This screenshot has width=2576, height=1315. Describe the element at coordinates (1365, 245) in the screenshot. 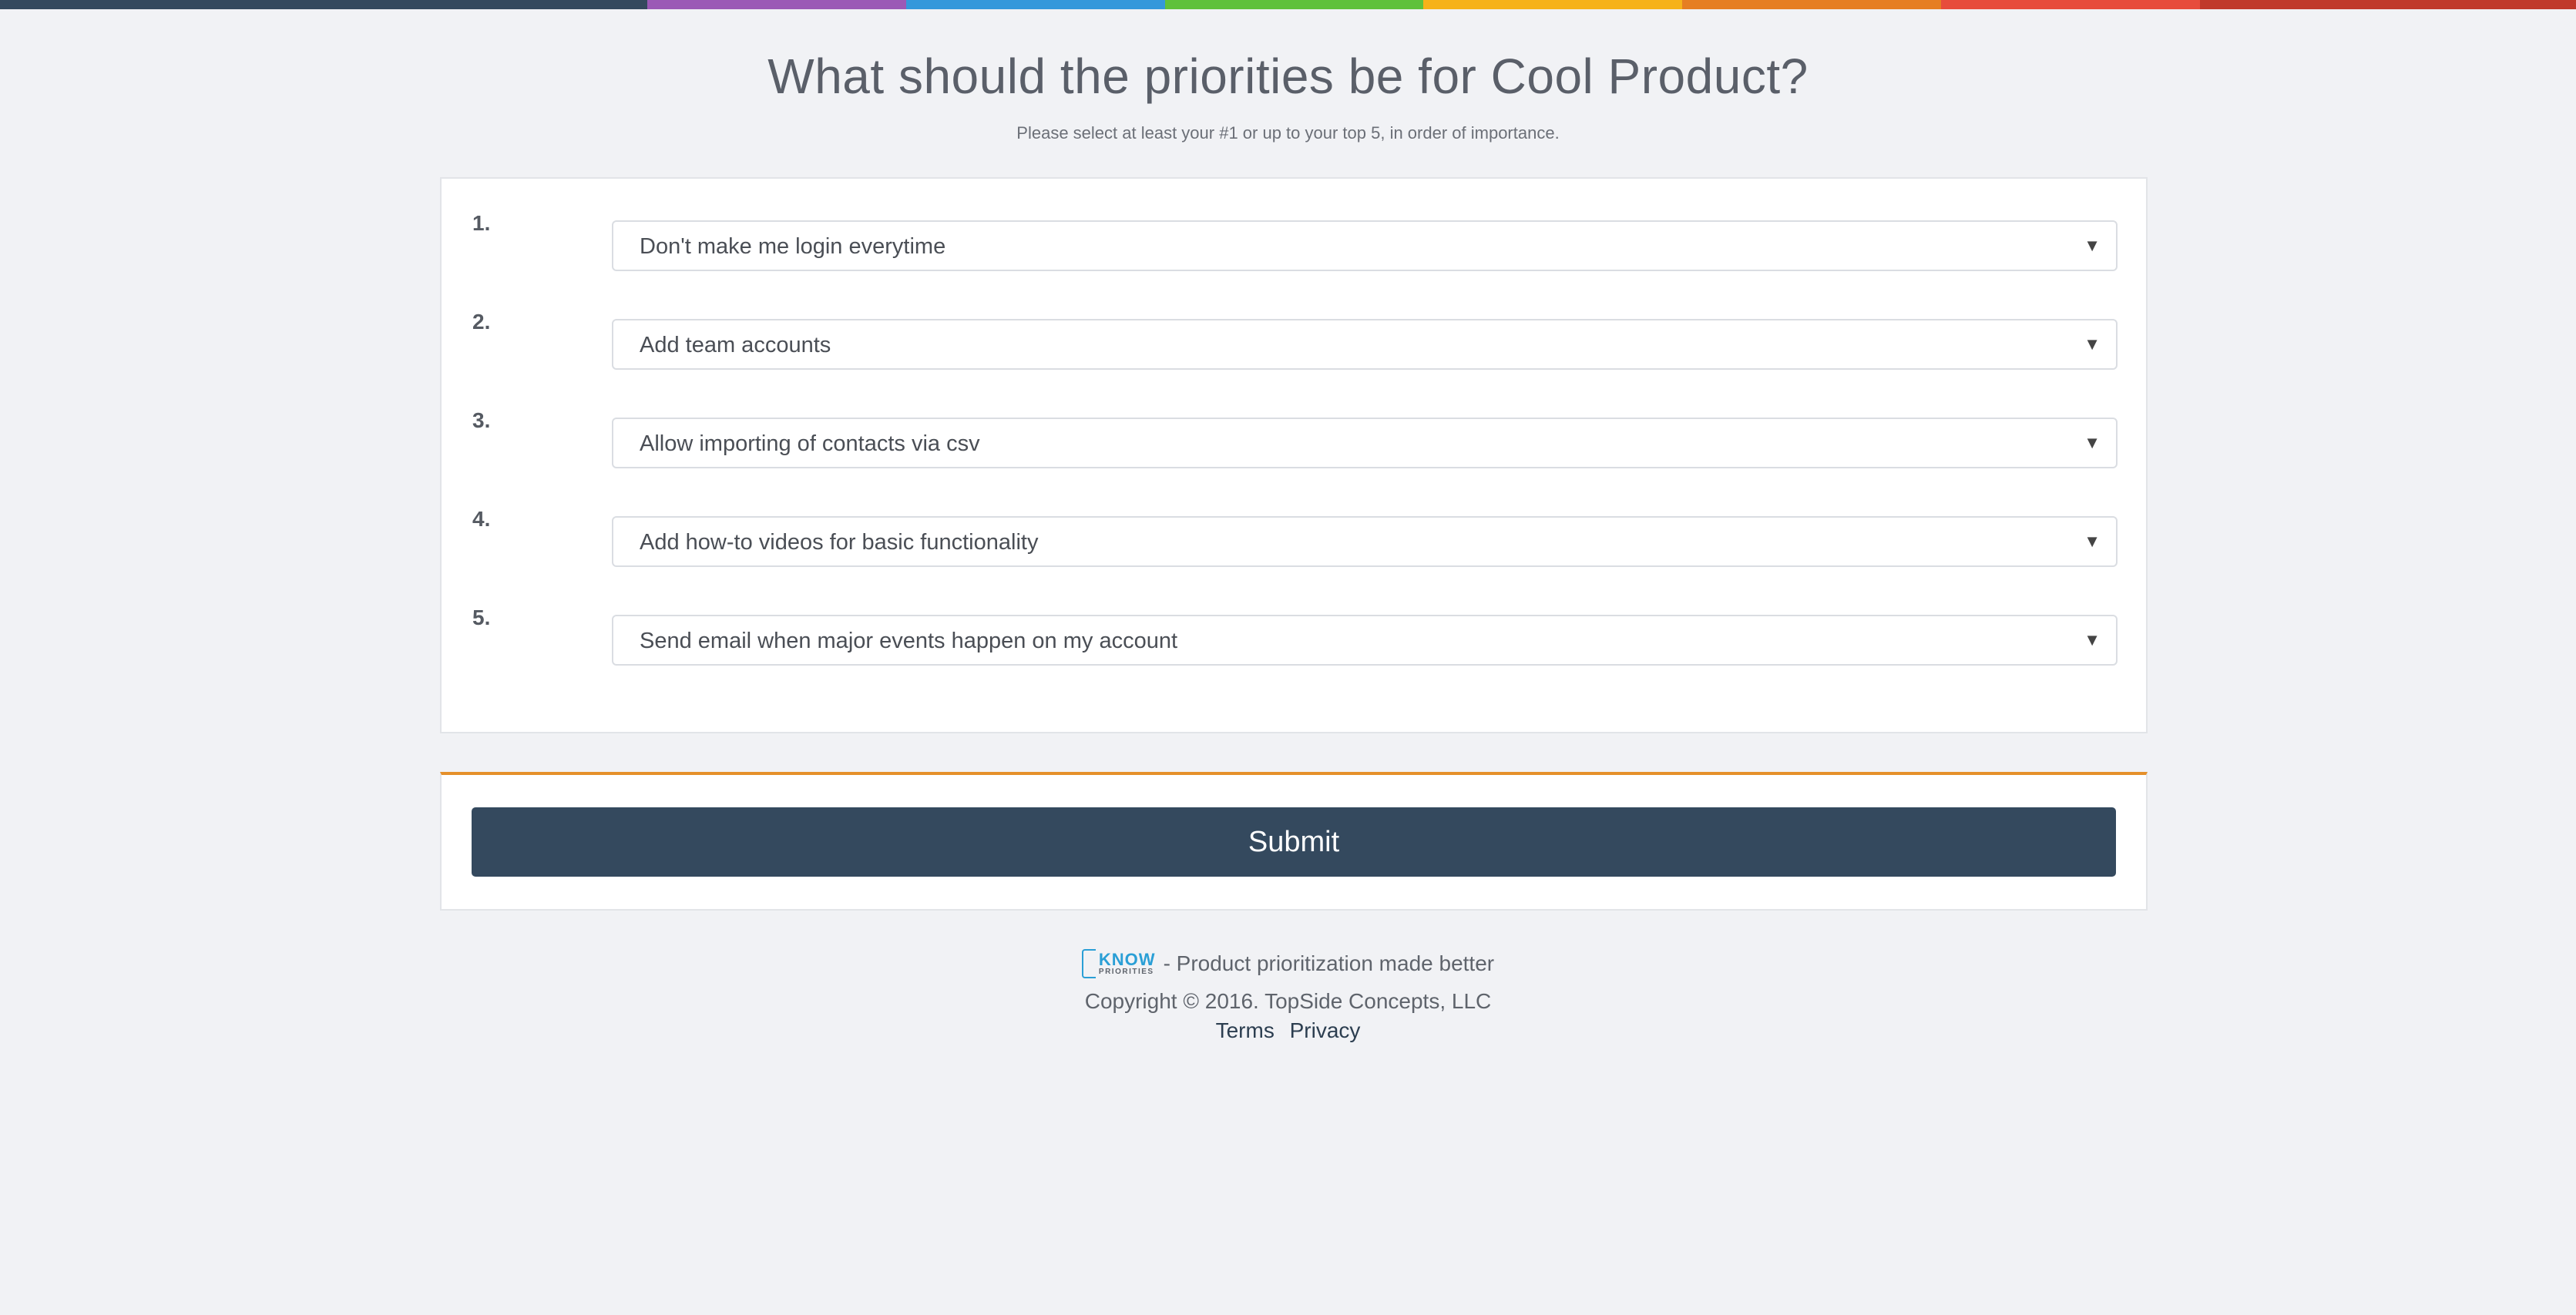

I see `priority-select-1: Don't make me login everytime ▼` at that location.